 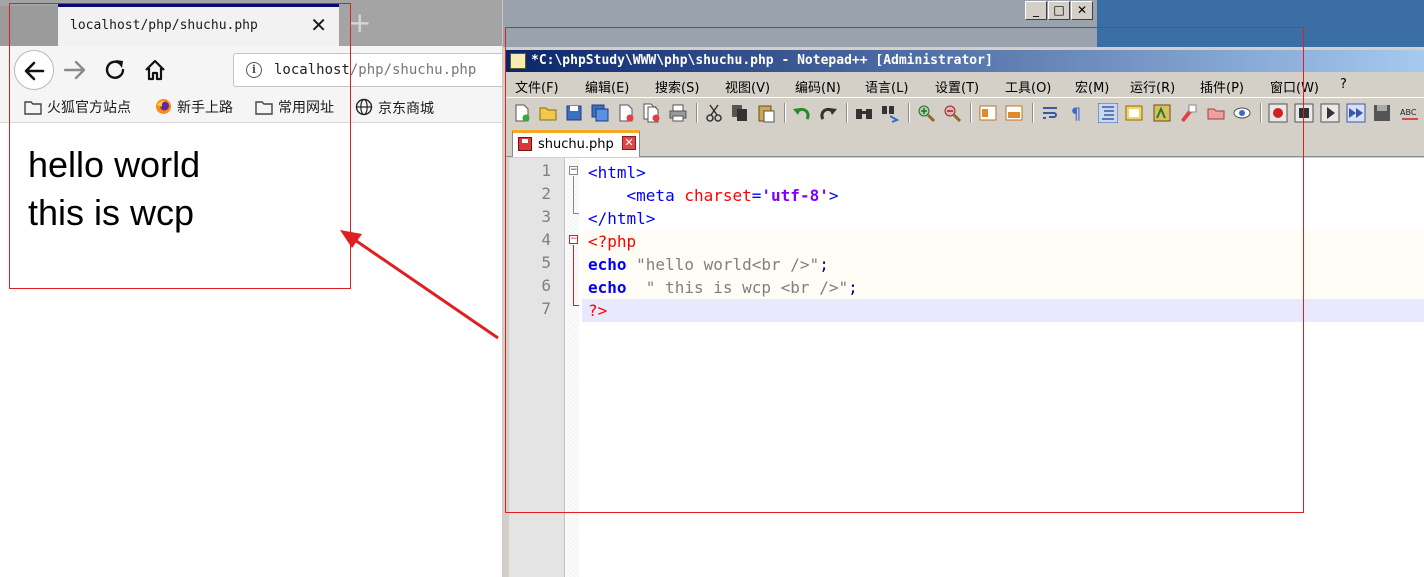 I want to click on show-all-chars-icon: ¶, so click(x=1076, y=113).